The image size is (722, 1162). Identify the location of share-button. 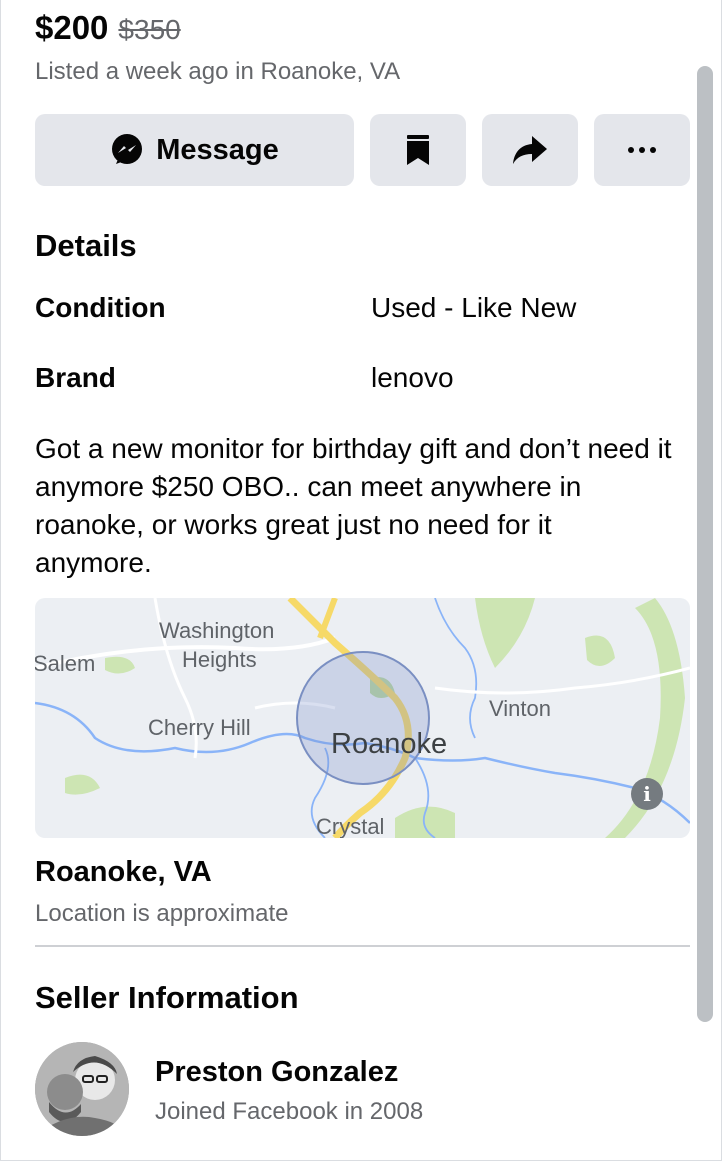
(530, 150).